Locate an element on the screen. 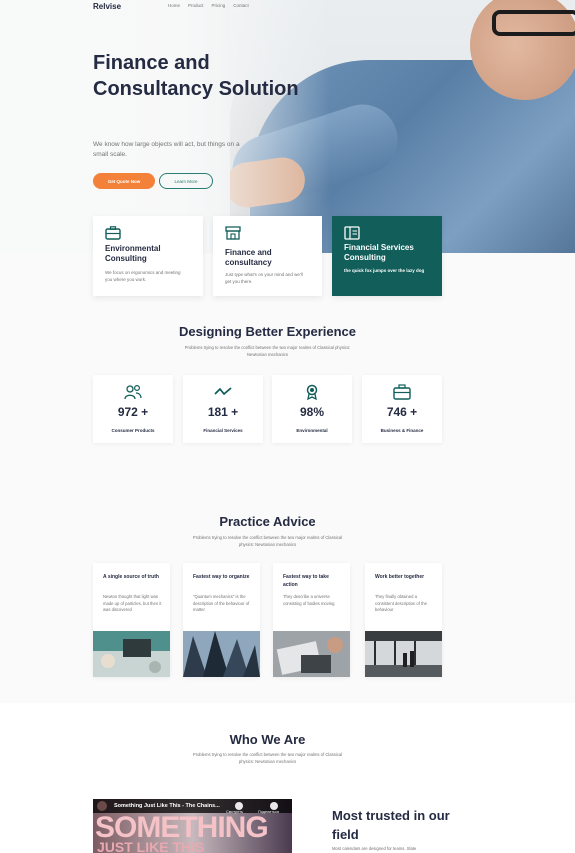 The image size is (575, 853). channel-avatar is located at coordinates (102, 806).